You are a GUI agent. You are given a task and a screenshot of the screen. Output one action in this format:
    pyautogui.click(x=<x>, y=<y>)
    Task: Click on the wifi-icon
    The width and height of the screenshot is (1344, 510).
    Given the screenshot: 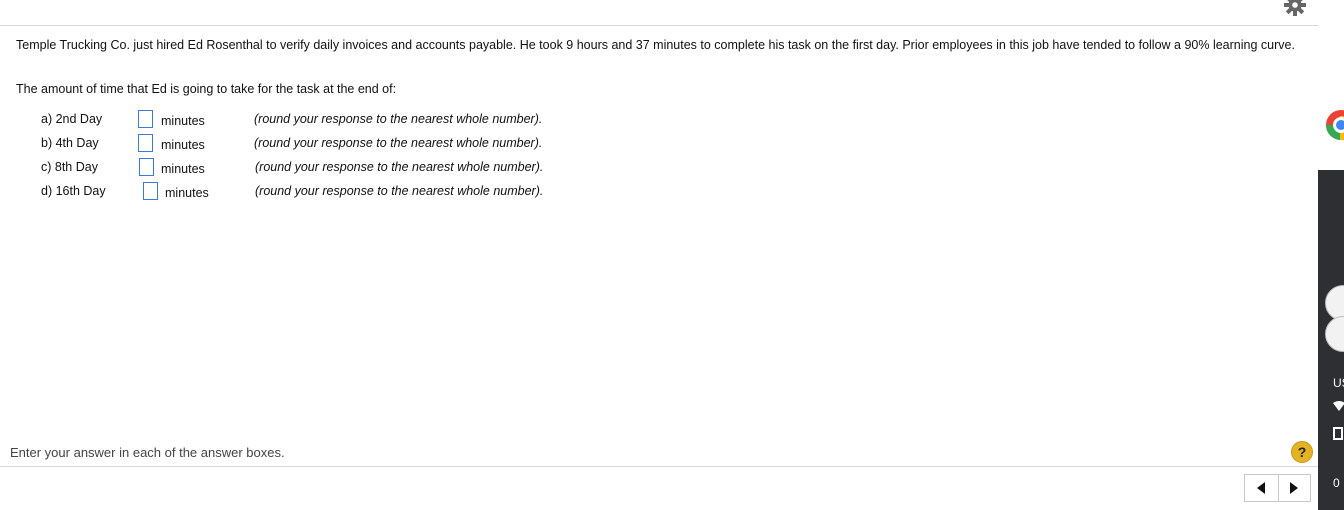 What is the action you would take?
    pyautogui.click(x=1338, y=407)
    